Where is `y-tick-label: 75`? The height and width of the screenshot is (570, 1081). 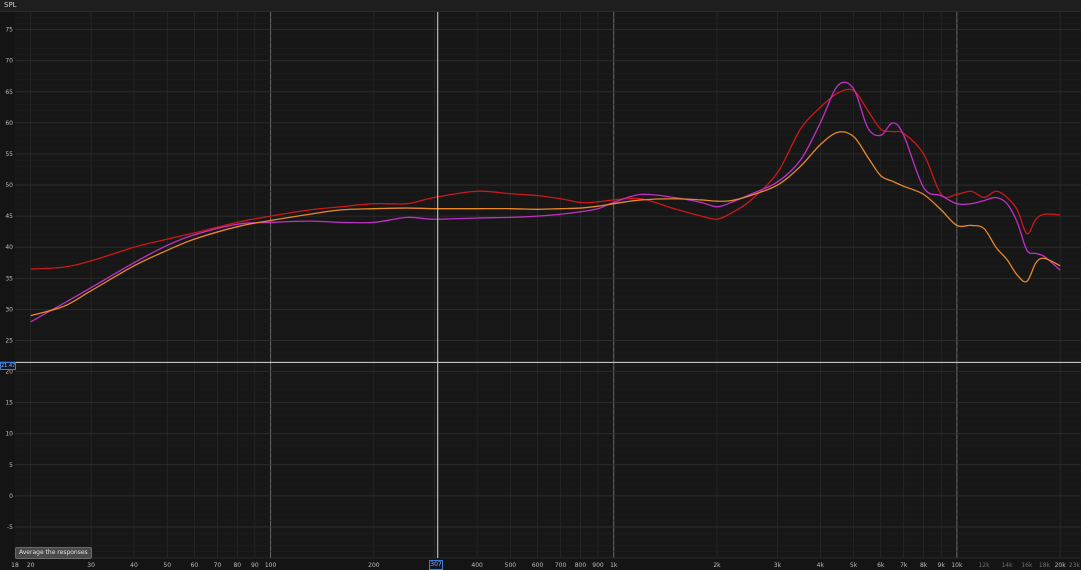
y-tick-label: 75 is located at coordinates (9, 30).